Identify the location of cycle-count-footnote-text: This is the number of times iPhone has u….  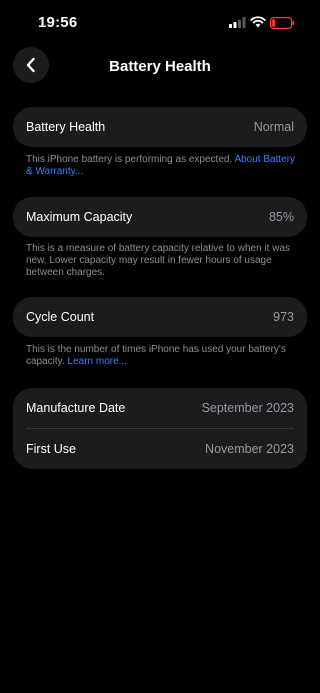
(156, 355).